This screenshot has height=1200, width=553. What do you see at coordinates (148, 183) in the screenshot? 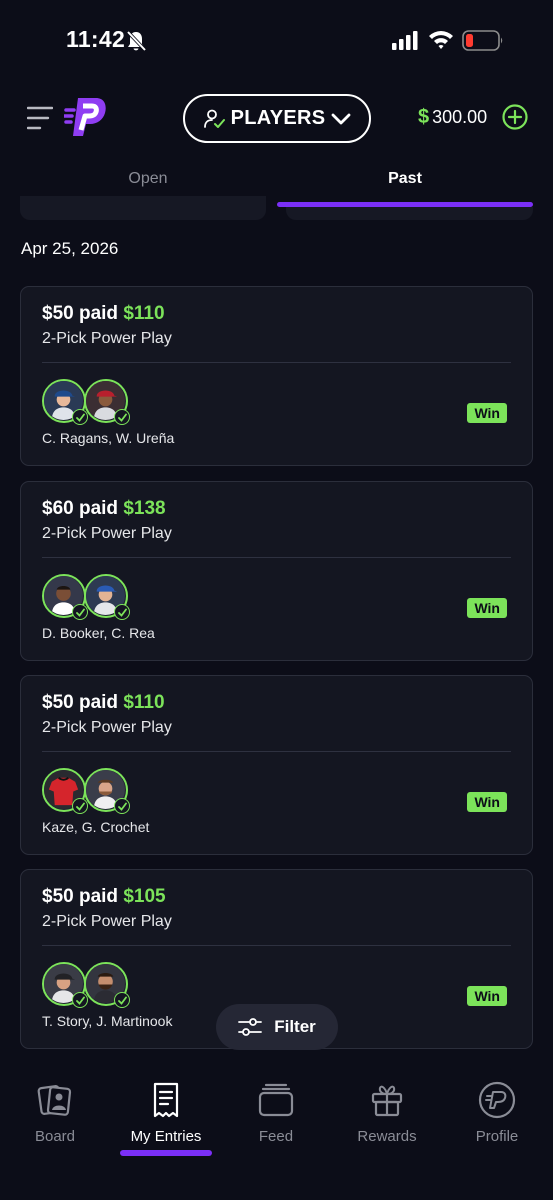
I see `tab-open: Open` at bounding box center [148, 183].